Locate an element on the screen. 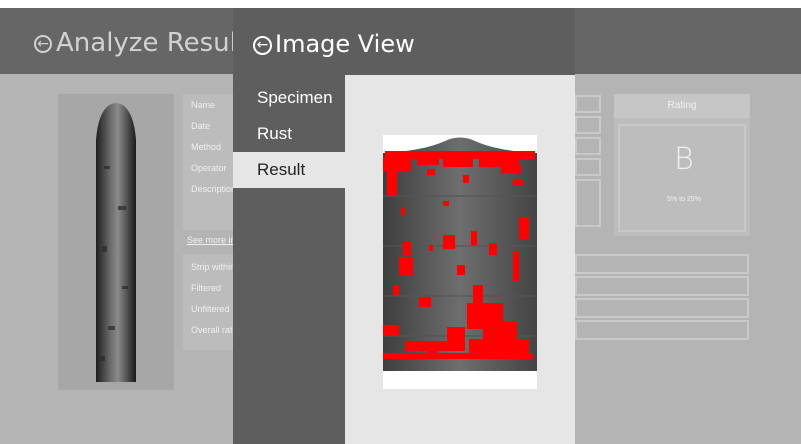 The height and width of the screenshot is (444, 801). rating-range: 5% to 25% is located at coordinates (684, 199).